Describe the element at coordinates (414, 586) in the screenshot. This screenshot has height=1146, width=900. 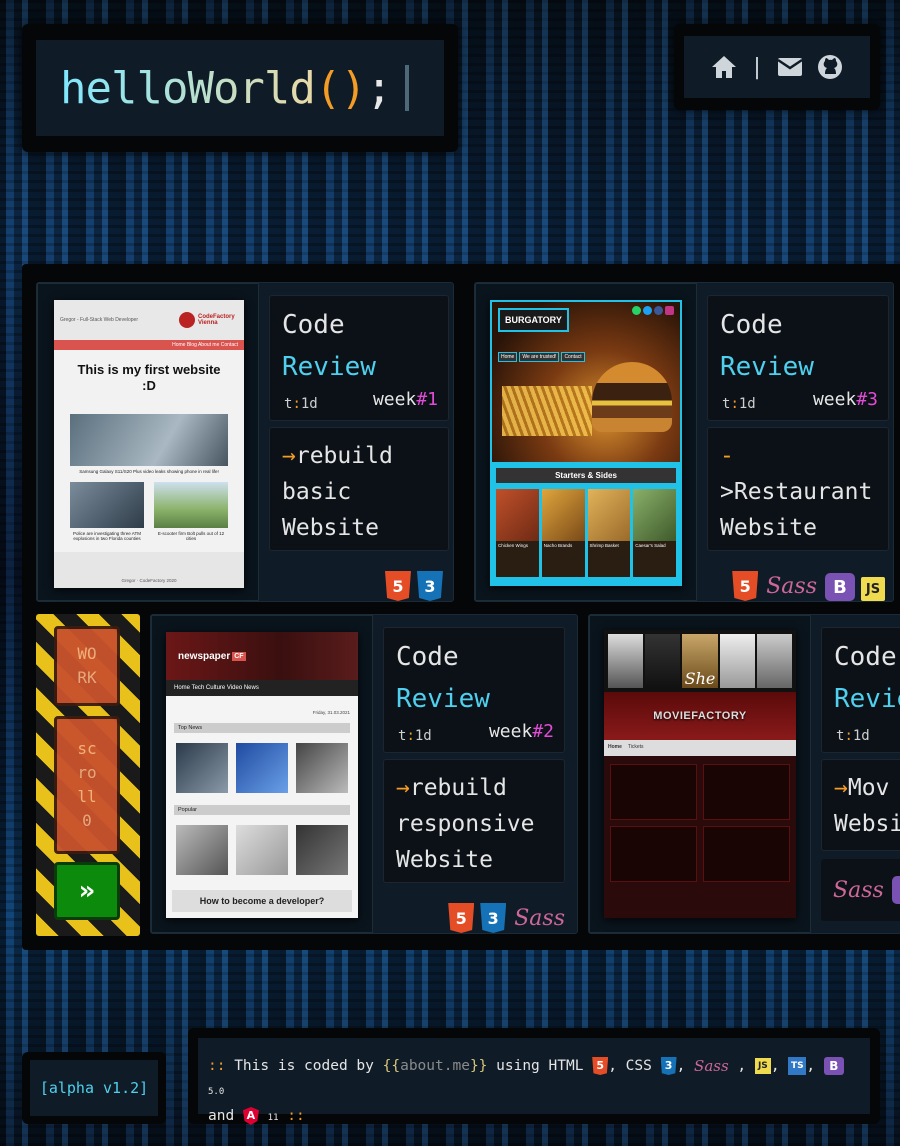
I see `tech-badges: 5 3` at that location.